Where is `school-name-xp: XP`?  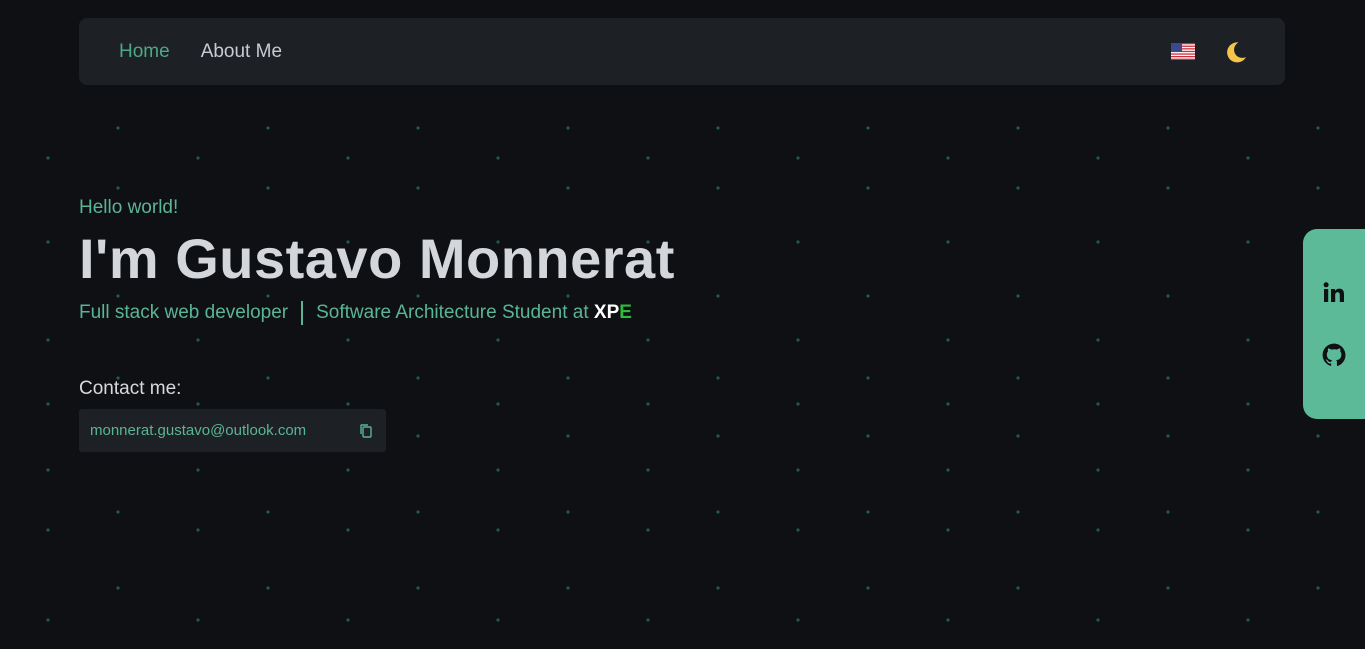
school-name-xp: XP is located at coordinates (606, 312).